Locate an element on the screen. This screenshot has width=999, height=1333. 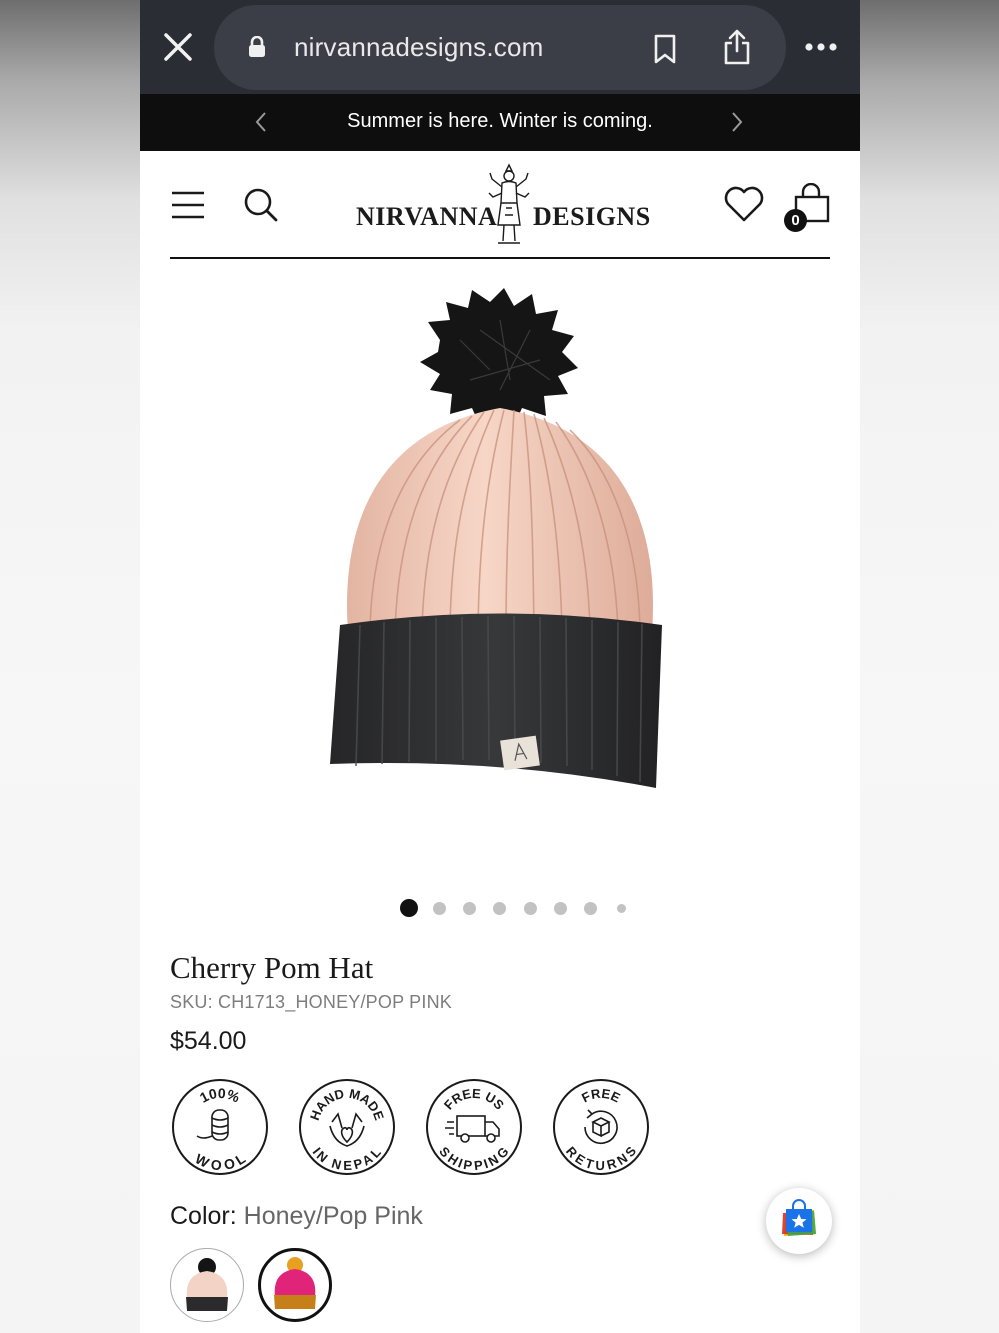
close-icon is located at coordinates (178, 47).